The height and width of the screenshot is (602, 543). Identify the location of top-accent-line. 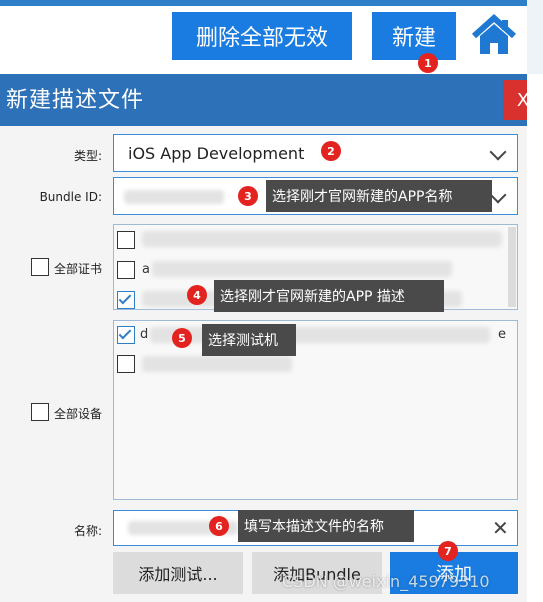
(263, 3).